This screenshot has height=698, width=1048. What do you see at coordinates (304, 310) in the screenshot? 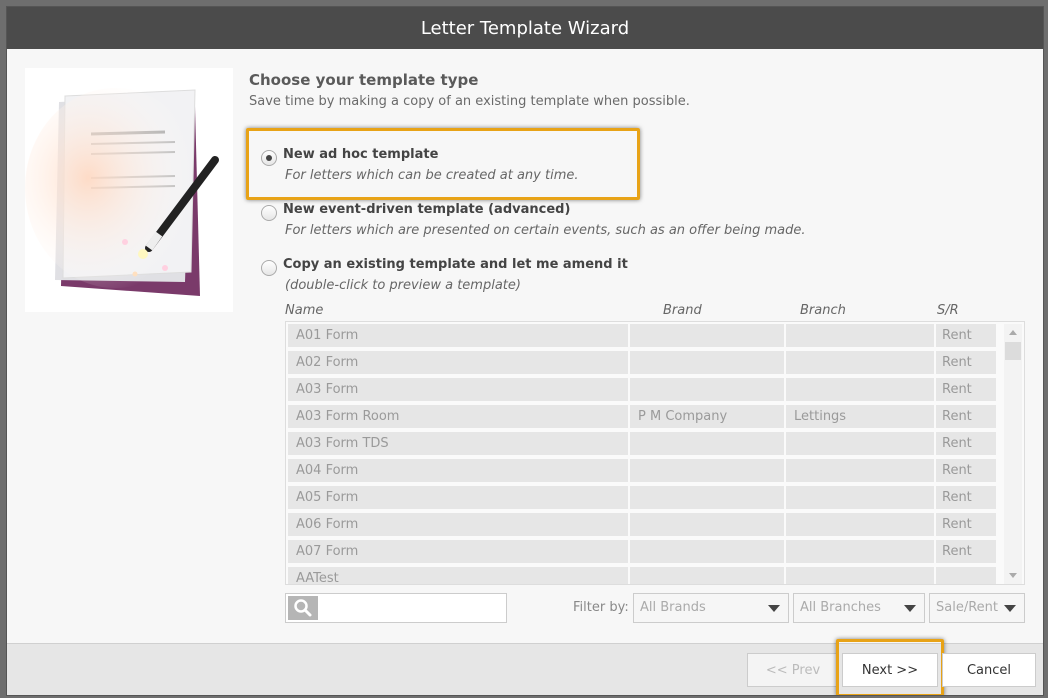
I see `column-header-name: Name` at bounding box center [304, 310].